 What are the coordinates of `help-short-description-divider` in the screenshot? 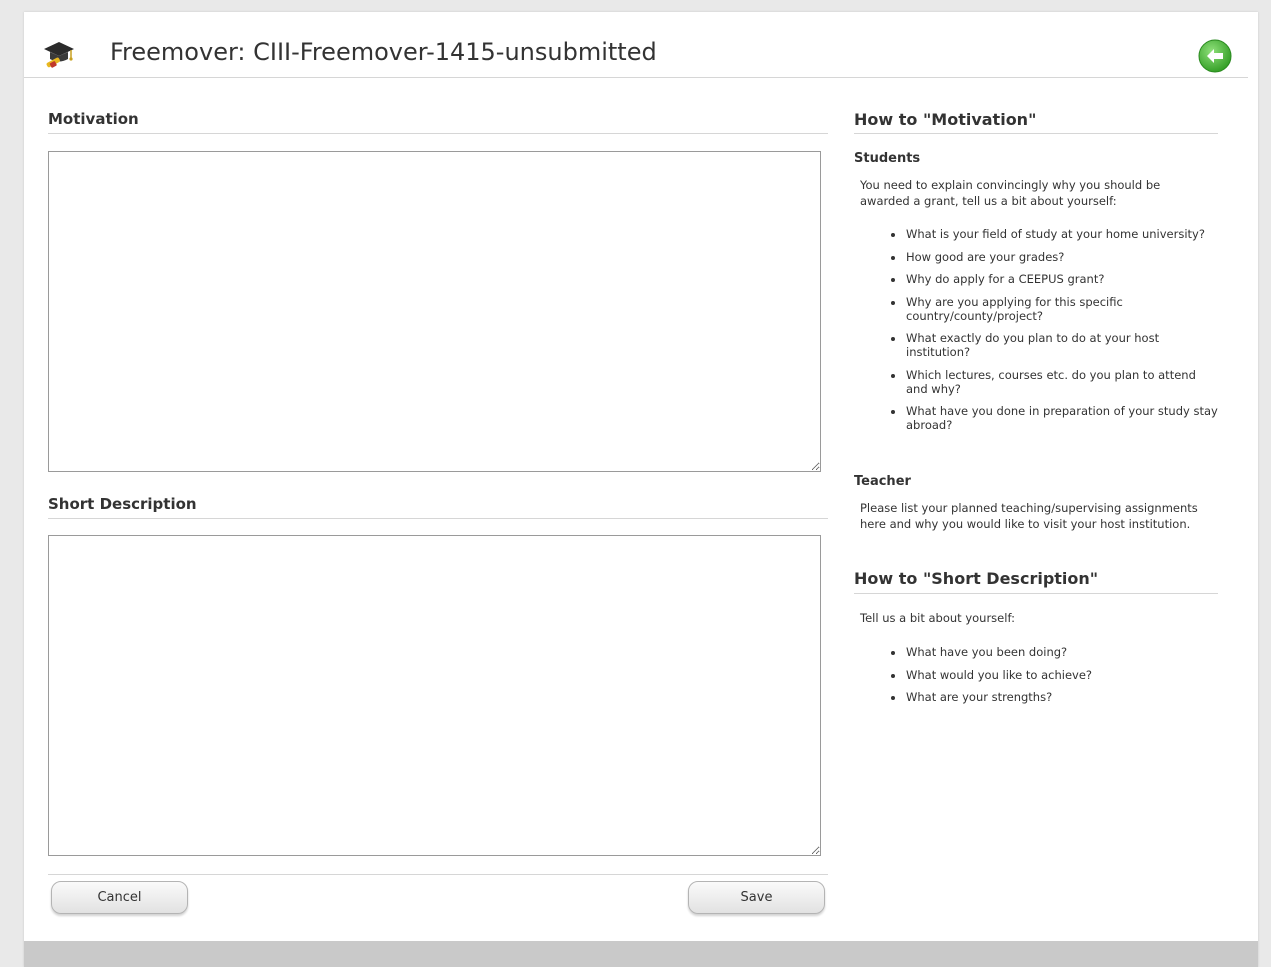 It's located at (1036, 593).